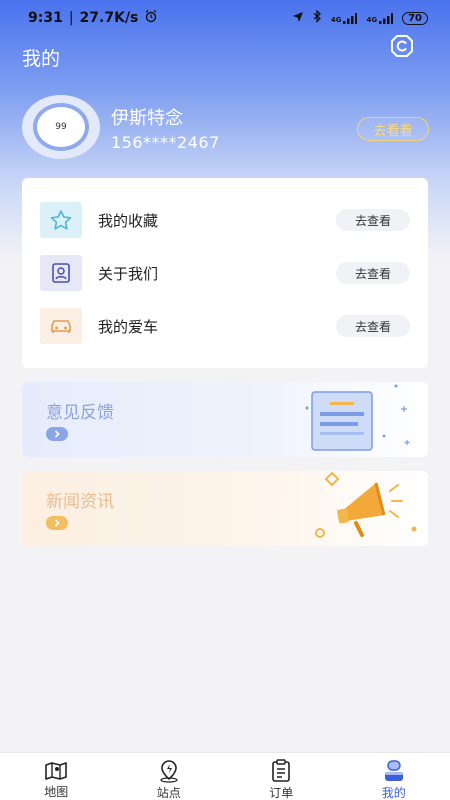 The width and height of the screenshot is (450, 800). Describe the element at coordinates (56, 770) in the screenshot. I see `map-icon` at that location.